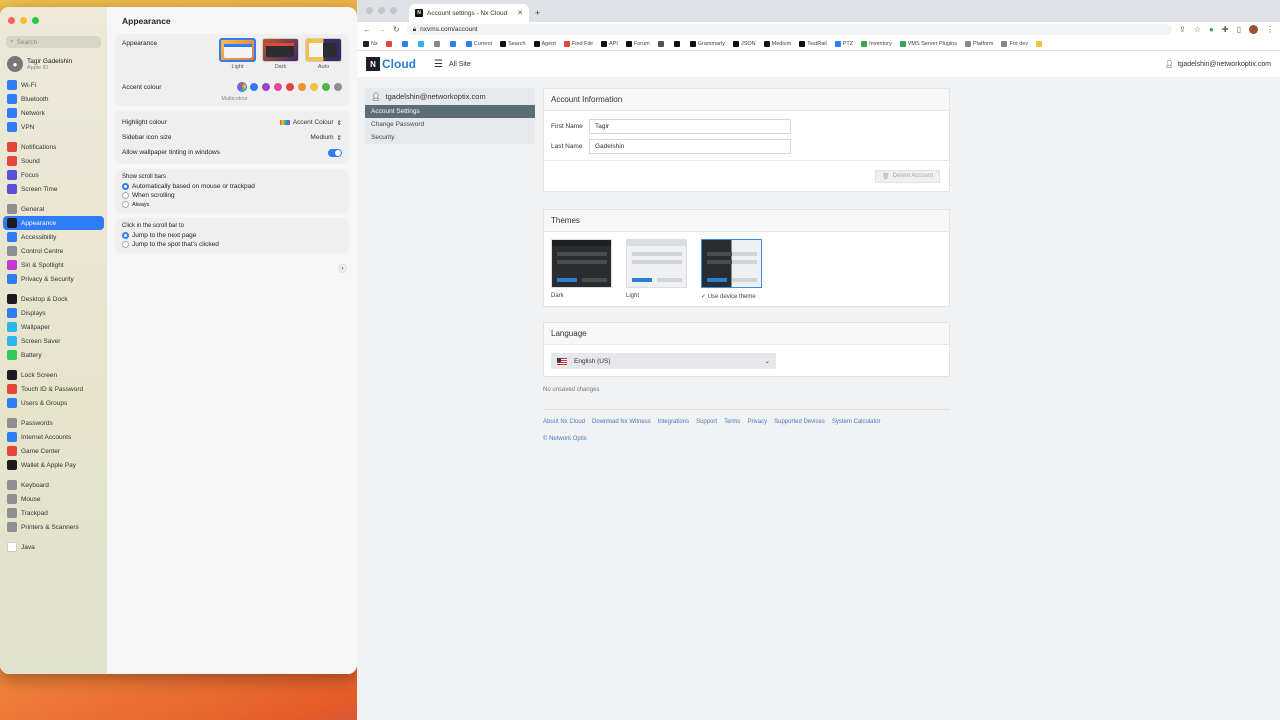  I want to click on sidebar-item-network: Network, so click(53, 113).